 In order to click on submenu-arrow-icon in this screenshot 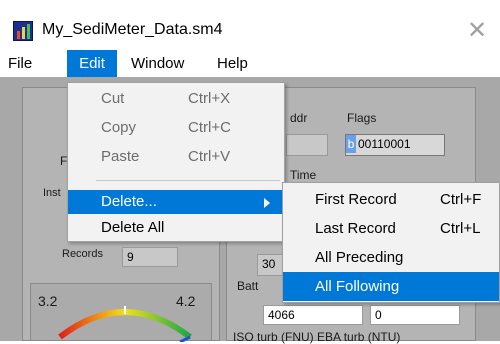, I will do `click(267, 203)`.